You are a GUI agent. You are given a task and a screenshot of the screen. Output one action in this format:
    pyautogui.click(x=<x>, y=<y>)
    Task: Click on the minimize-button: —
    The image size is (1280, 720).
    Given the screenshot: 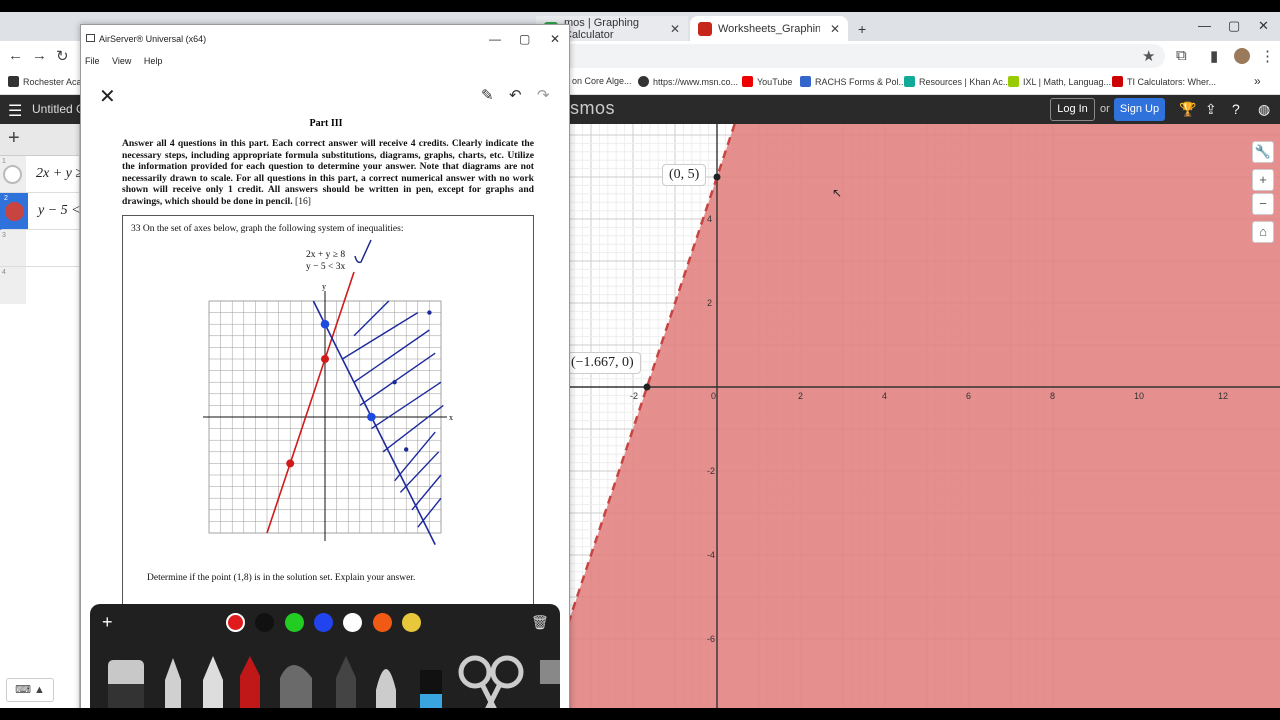 What is the action you would take?
    pyautogui.click(x=1204, y=25)
    